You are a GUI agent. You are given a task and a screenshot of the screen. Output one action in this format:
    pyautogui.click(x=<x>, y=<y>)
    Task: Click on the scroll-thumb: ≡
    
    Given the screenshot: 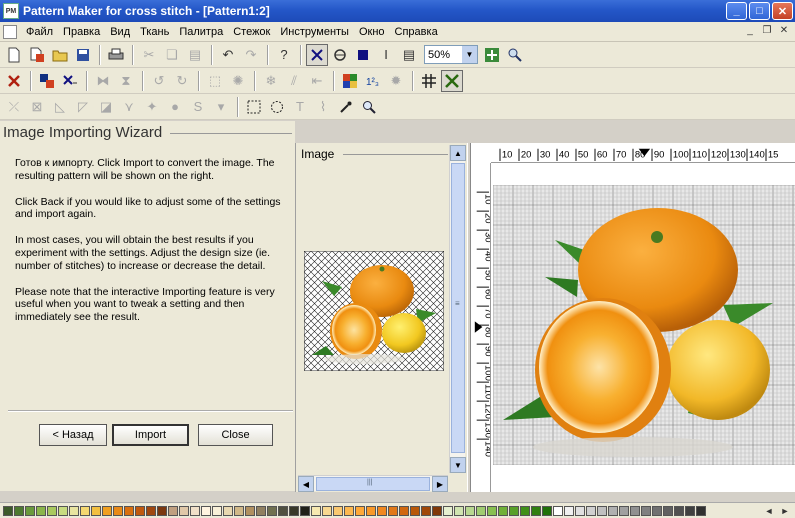 What is the action you would take?
    pyautogui.click(x=458, y=308)
    